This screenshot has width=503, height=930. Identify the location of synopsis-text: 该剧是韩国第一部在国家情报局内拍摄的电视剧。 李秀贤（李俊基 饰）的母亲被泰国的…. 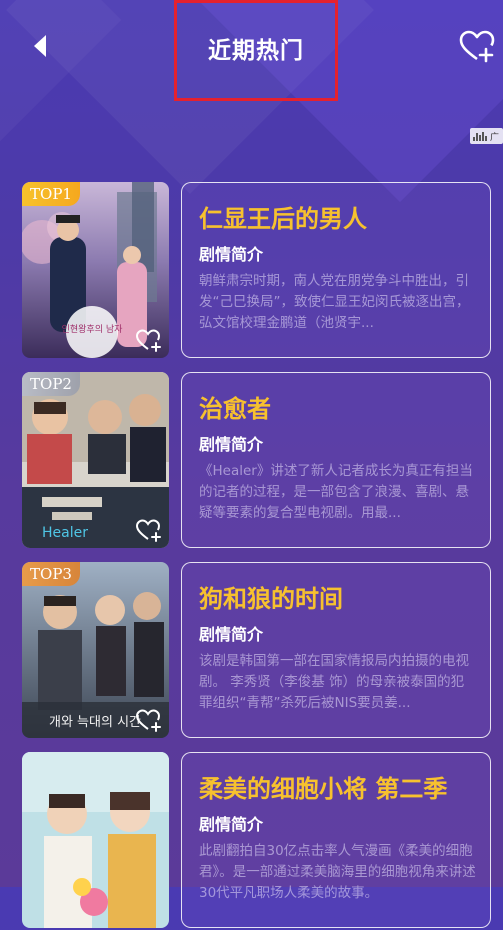
(334, 682).